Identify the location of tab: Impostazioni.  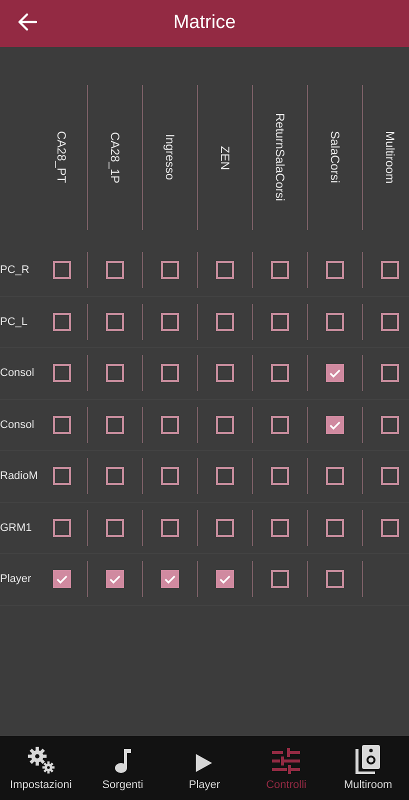
(41, 768).